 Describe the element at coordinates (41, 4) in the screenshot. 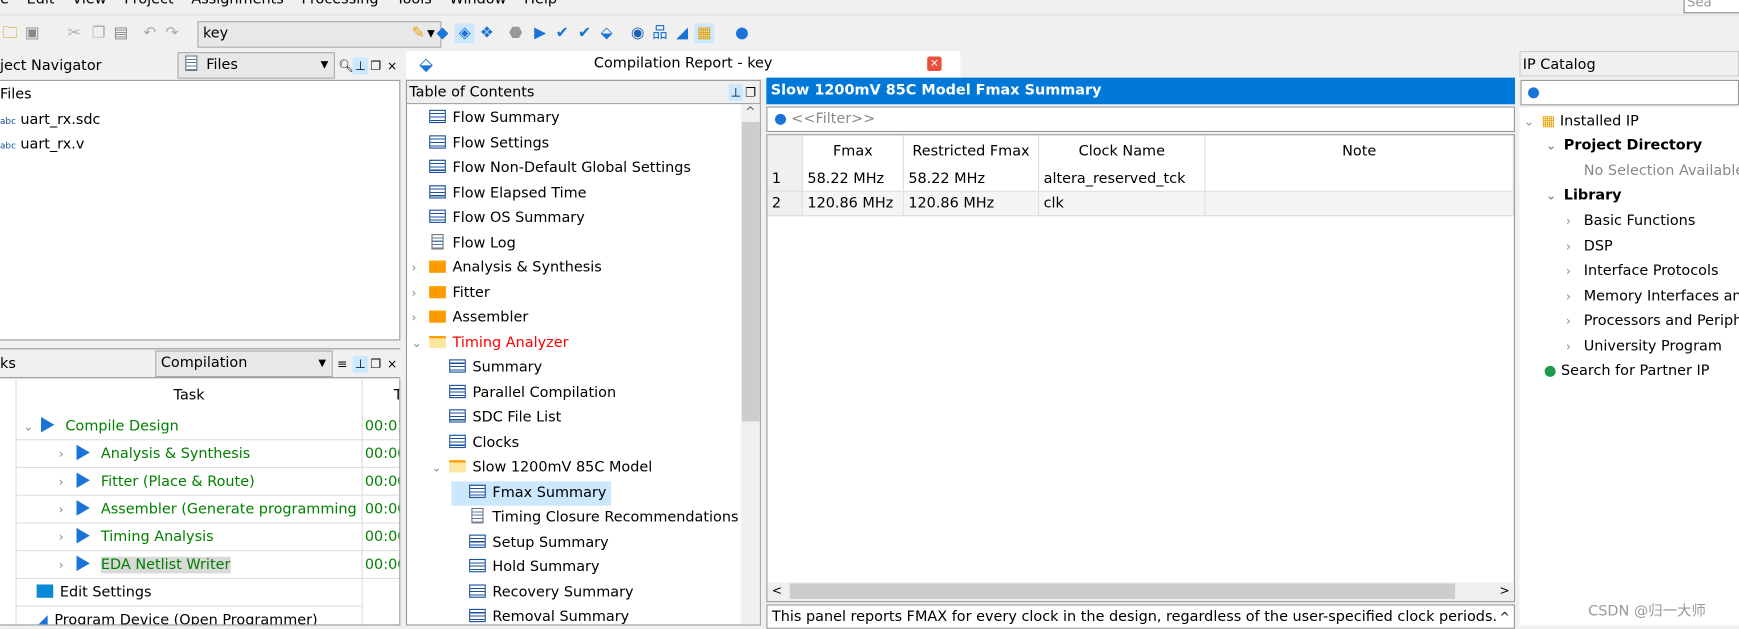

I see `menu-item: Edit` at that location.